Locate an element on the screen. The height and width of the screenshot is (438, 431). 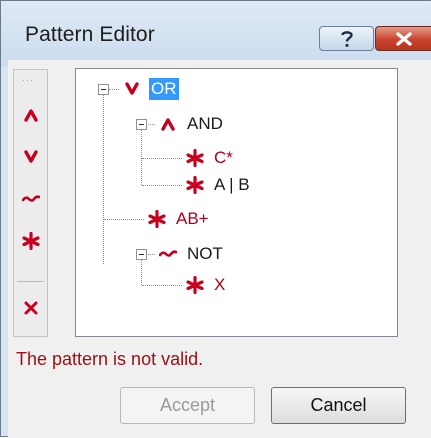
tree-node-pattern: X is located at coordinates (204, 285).